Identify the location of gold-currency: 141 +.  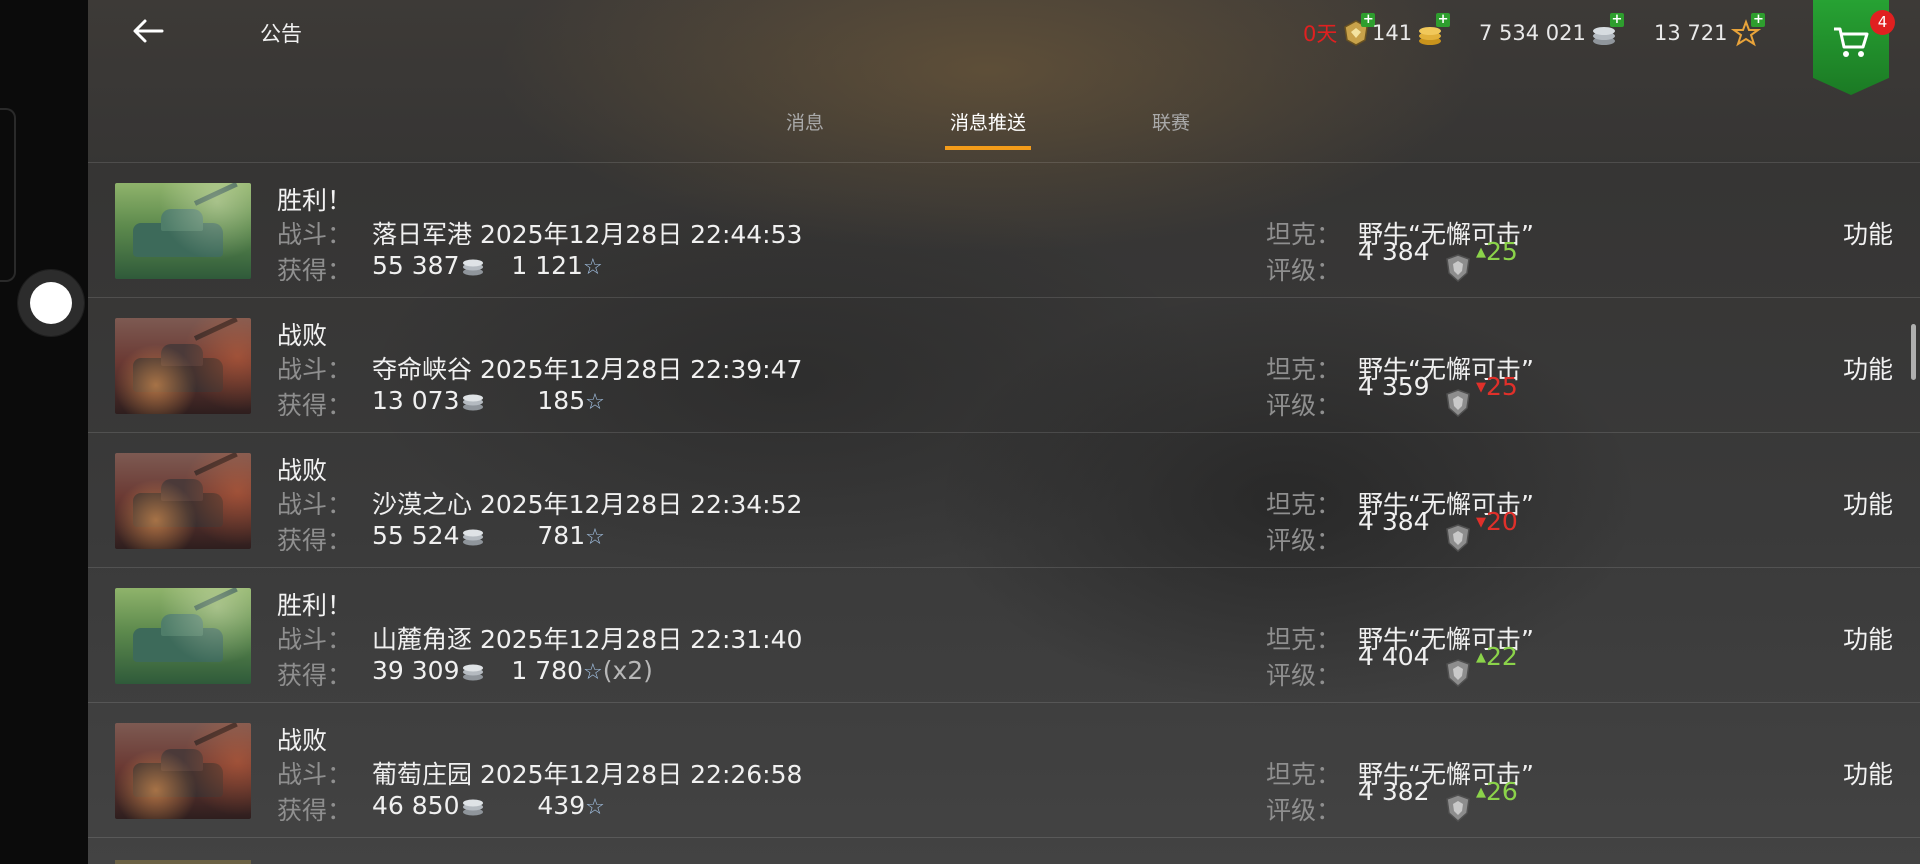
(1411, 30).